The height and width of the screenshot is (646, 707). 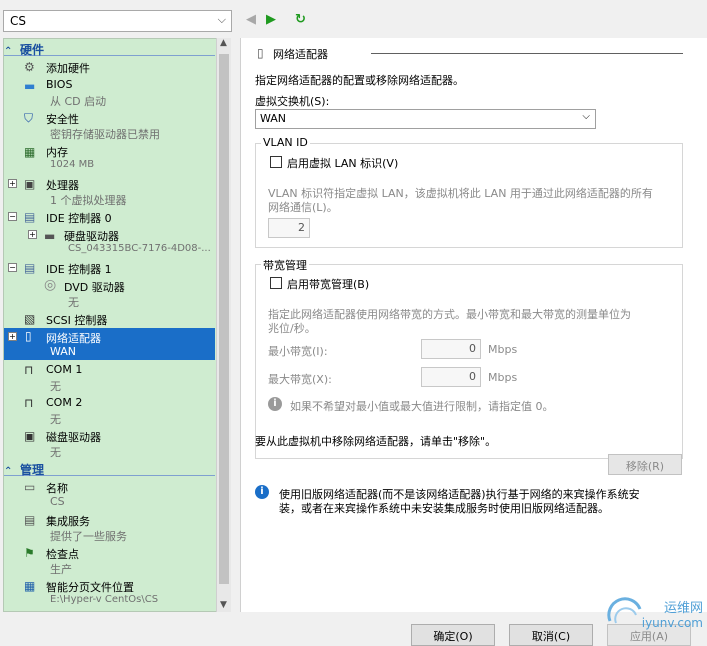 I want to click on tree-item-bios: ▬ BIOS 从 CD 启动, so click(x=109, y=92).